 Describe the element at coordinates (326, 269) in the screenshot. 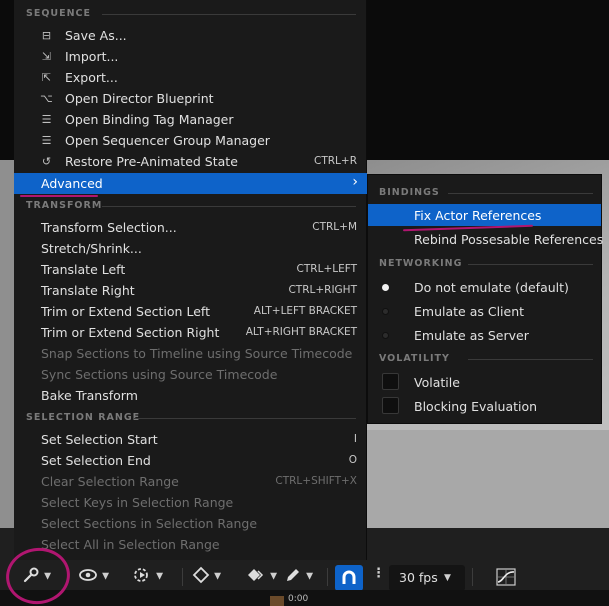

I see `menu-item-shortcut: CTRL+LEFT` at that location.